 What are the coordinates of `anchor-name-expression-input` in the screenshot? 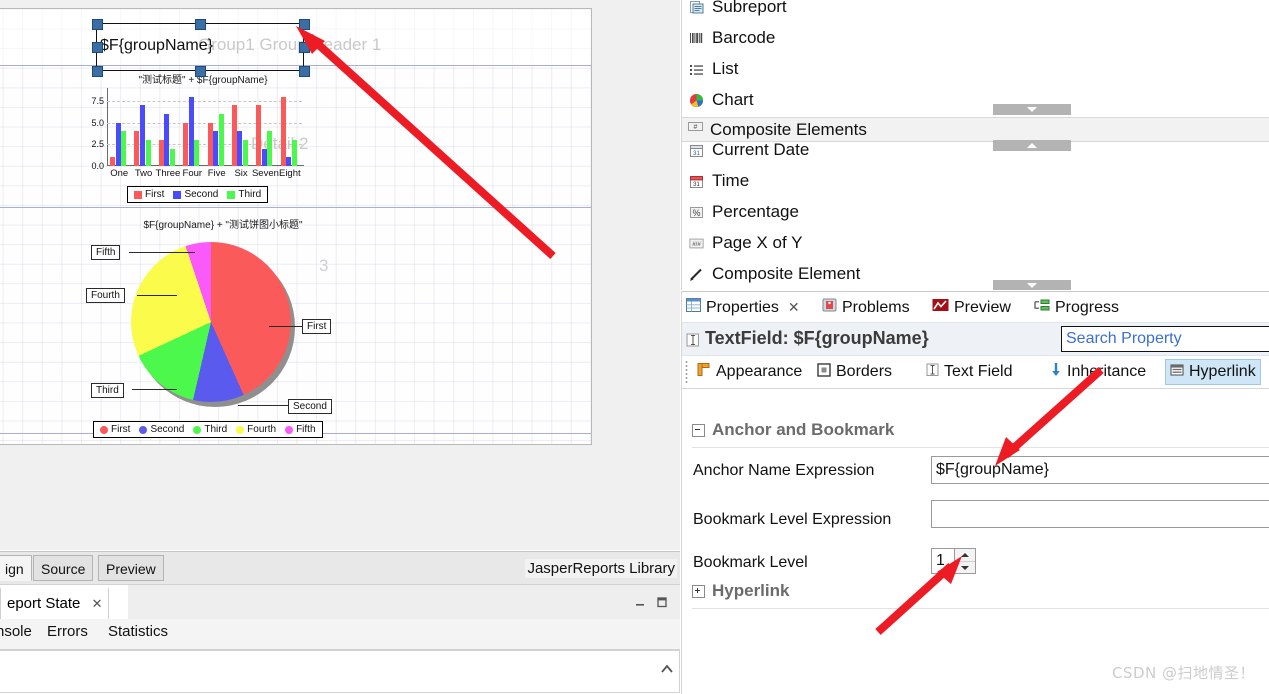 It's located at (1100, 470).